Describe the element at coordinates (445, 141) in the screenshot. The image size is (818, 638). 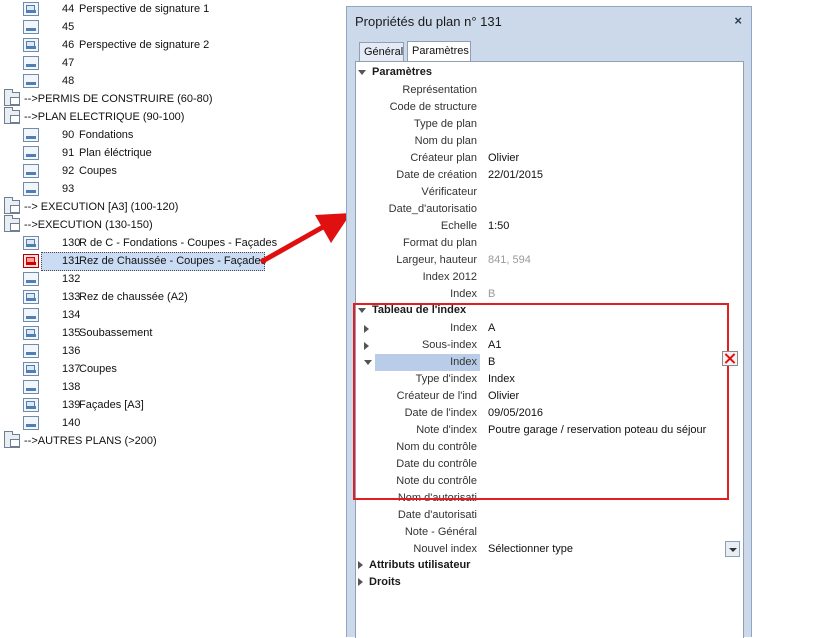
I see `property-label: Nom du plan` at that location.